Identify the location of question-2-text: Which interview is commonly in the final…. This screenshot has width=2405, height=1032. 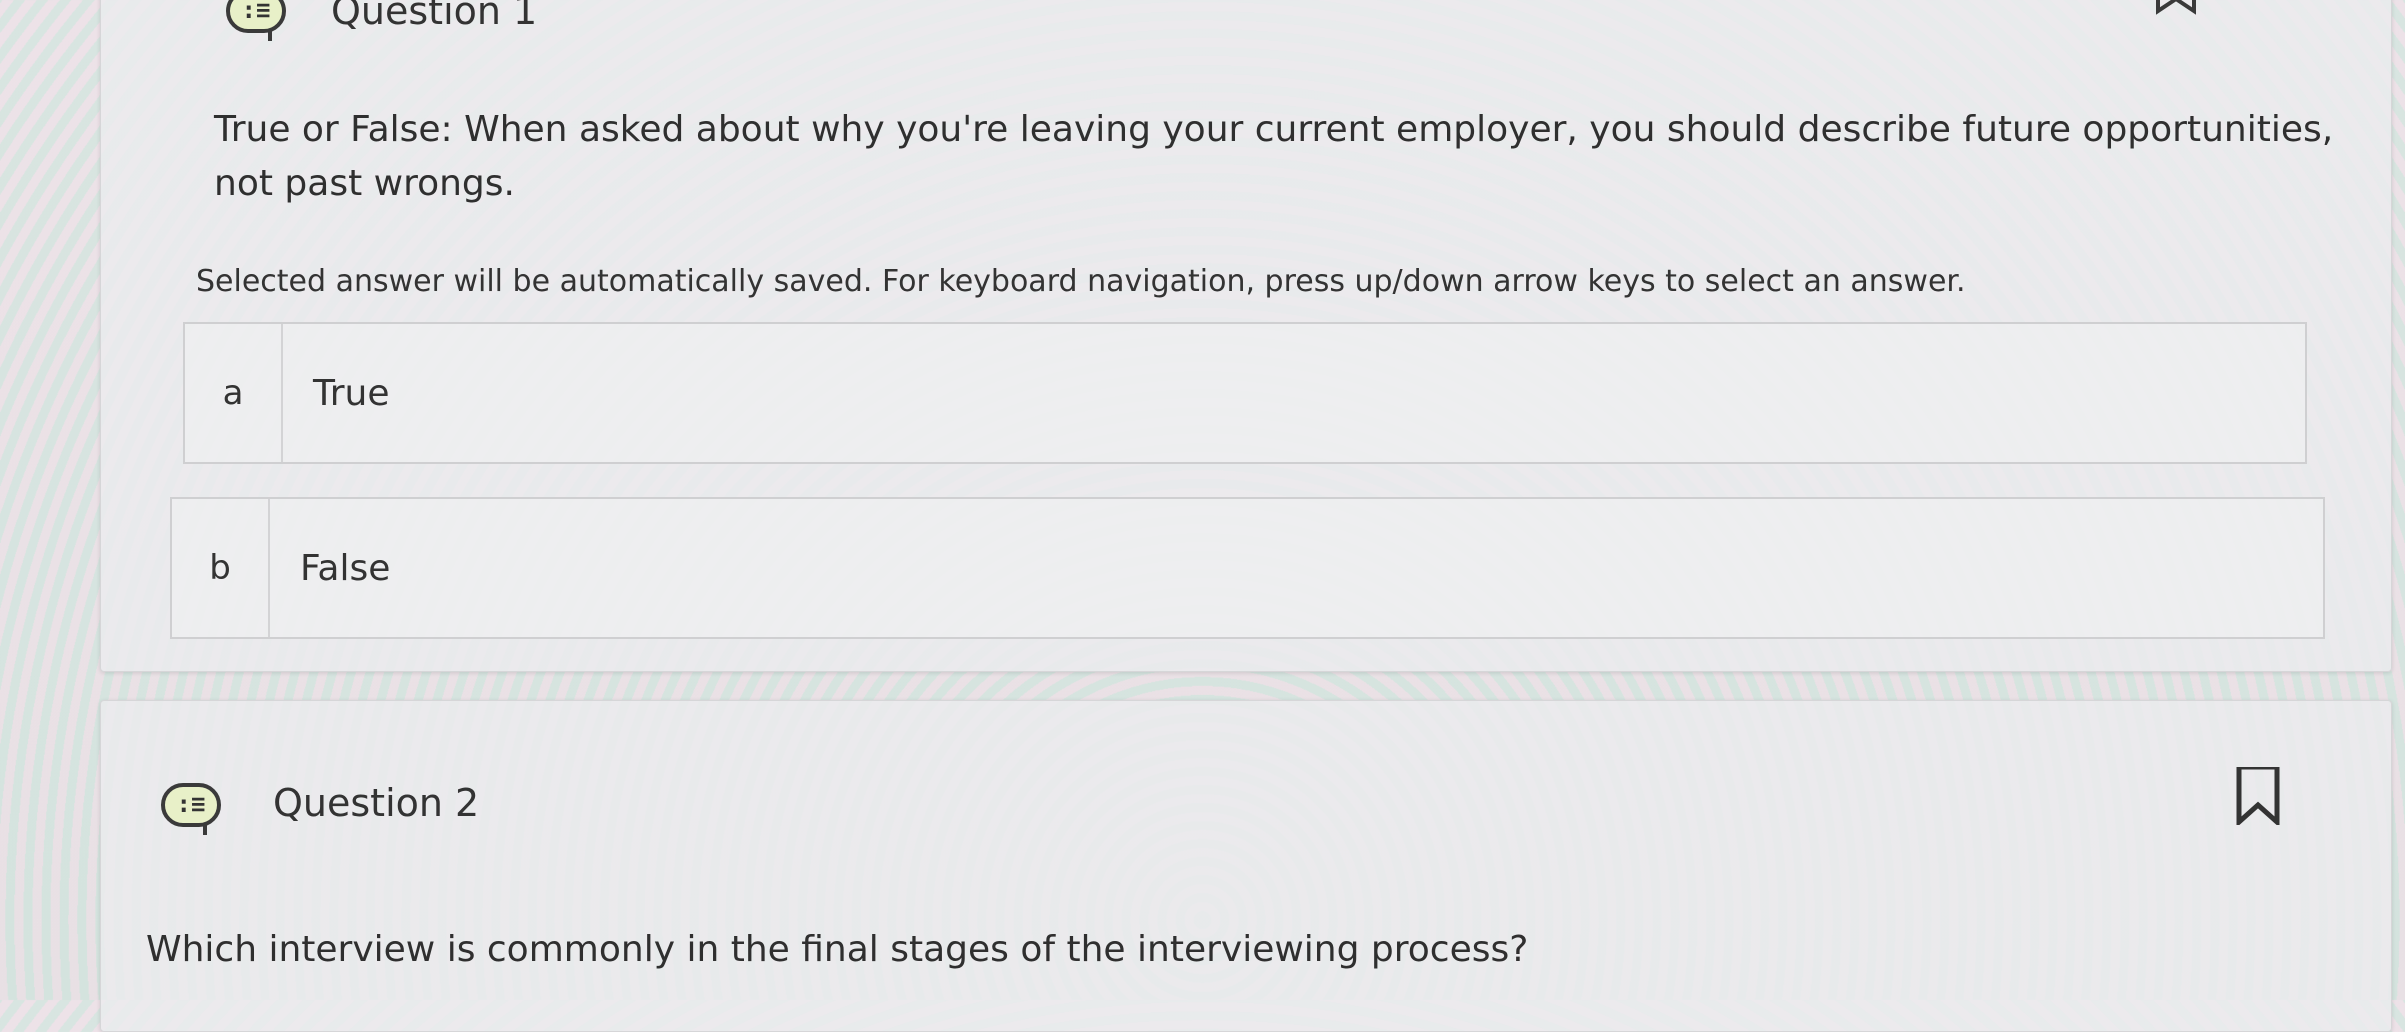
(837, 949).